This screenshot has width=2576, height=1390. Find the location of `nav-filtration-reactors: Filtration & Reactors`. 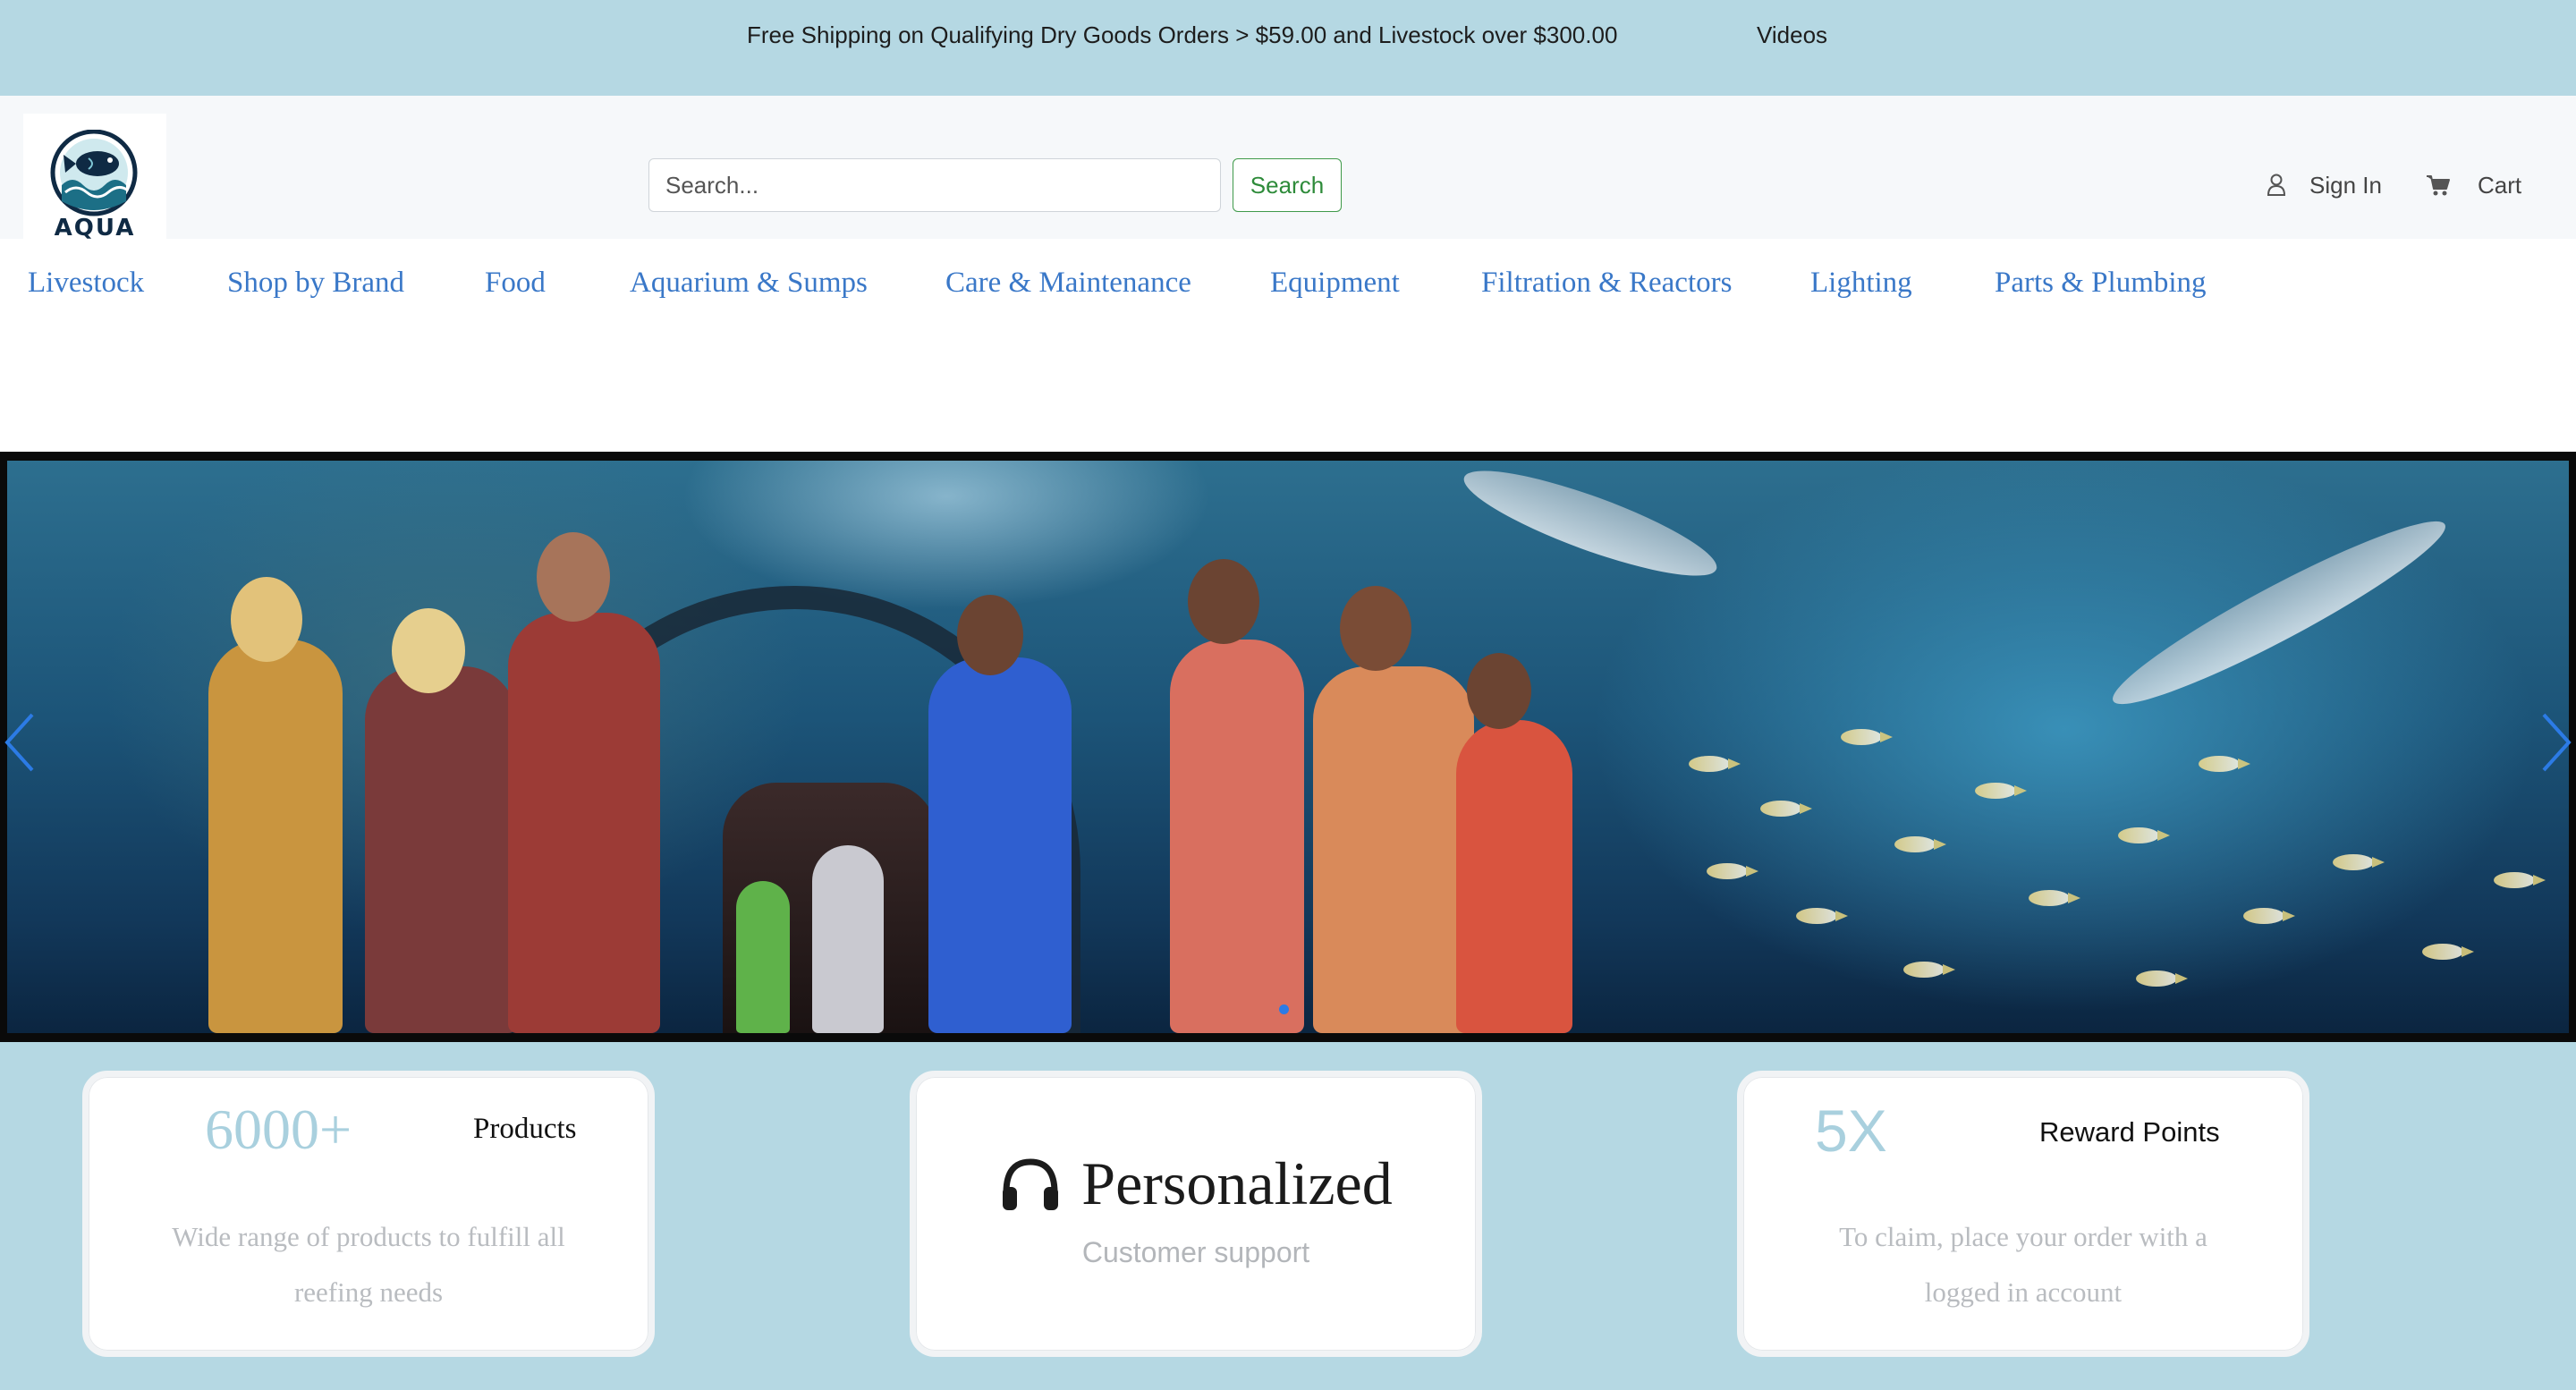

nav-filtration-reactors: Filtration & Reactors is located at coordinates (1606, 283).